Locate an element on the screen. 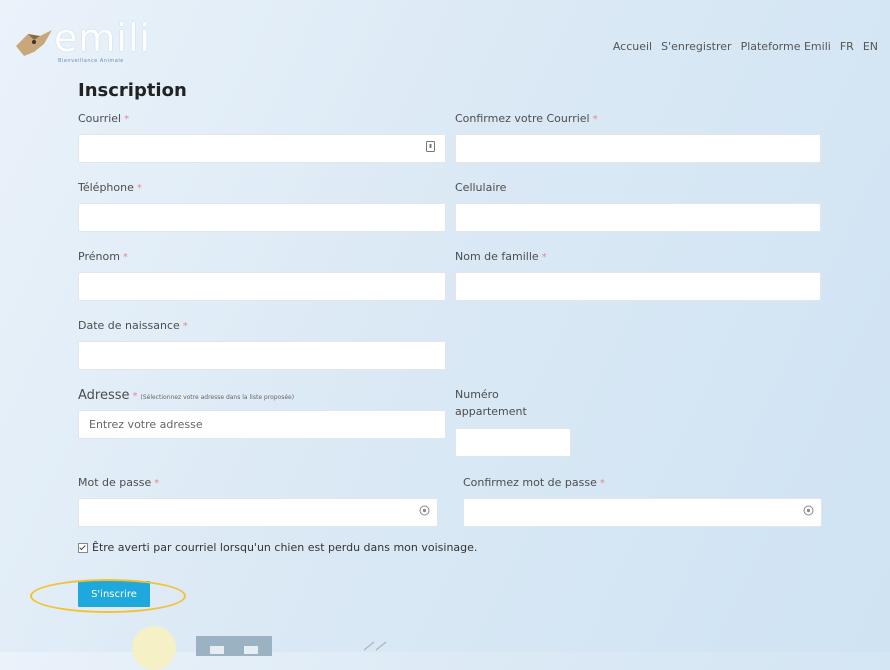 The image size is (890, 670). address-label-text: Adresse is located at coordinates (104, 395).